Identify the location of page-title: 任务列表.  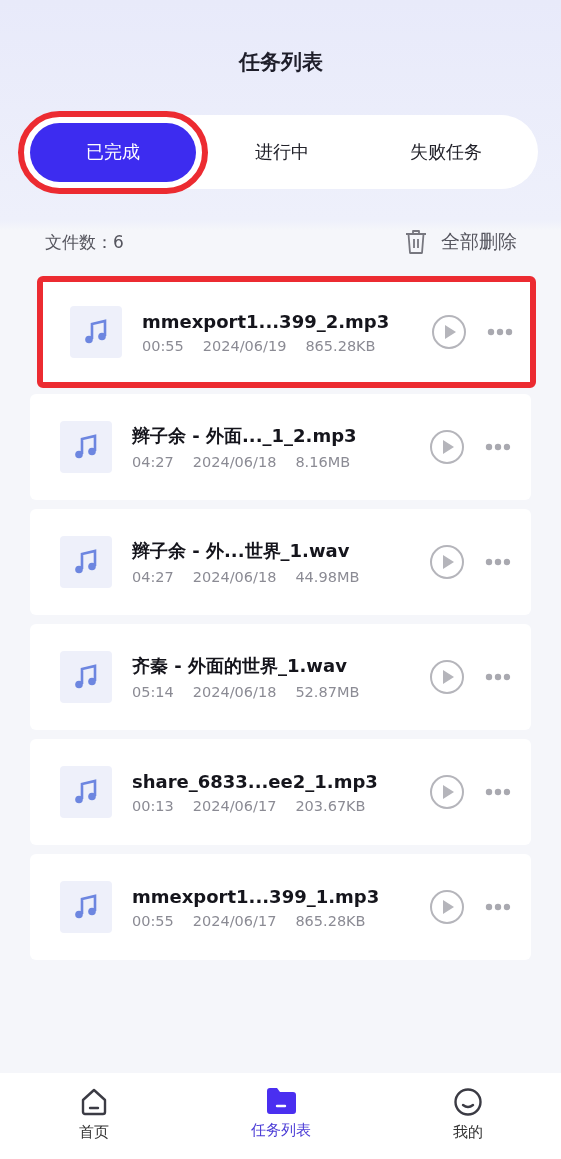
(280, 62).